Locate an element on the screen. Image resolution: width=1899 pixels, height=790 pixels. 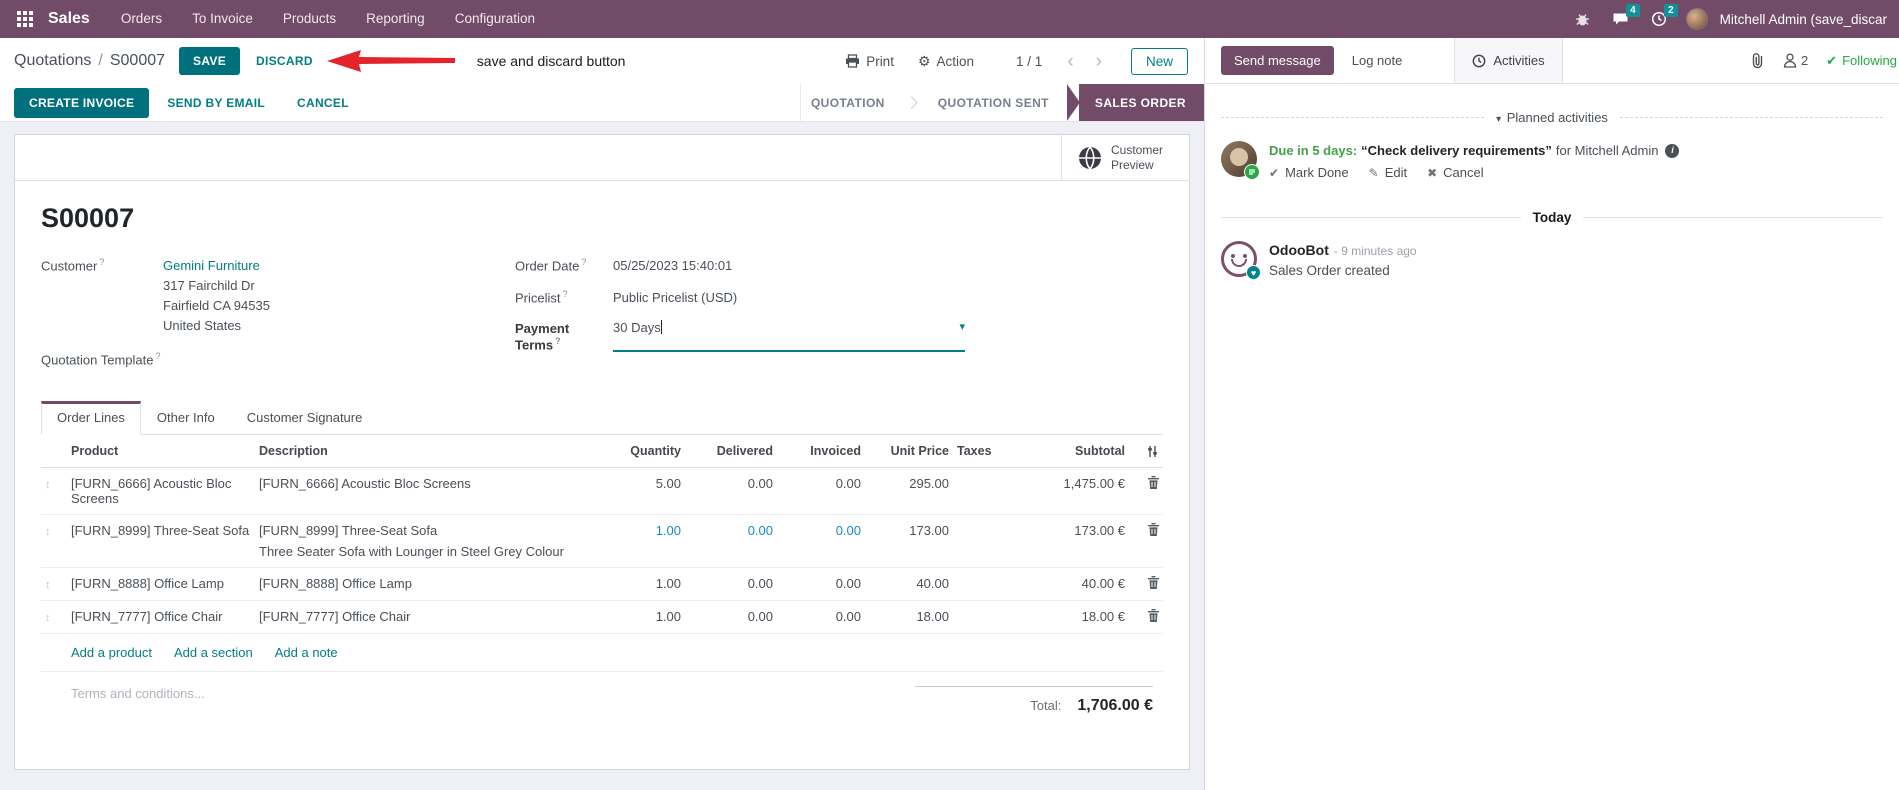
add-note-link: Add a note is located at coordinates (306, 652).